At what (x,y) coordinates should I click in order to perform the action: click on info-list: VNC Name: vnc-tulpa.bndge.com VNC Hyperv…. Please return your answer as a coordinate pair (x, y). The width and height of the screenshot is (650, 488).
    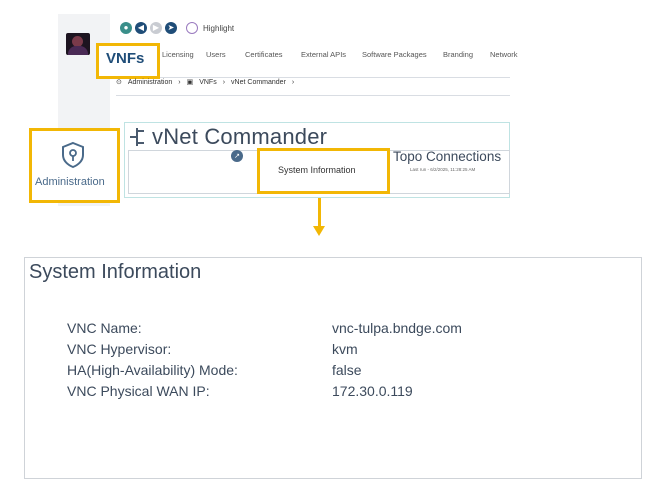
    Looking at the image, I should click on (264, 359).